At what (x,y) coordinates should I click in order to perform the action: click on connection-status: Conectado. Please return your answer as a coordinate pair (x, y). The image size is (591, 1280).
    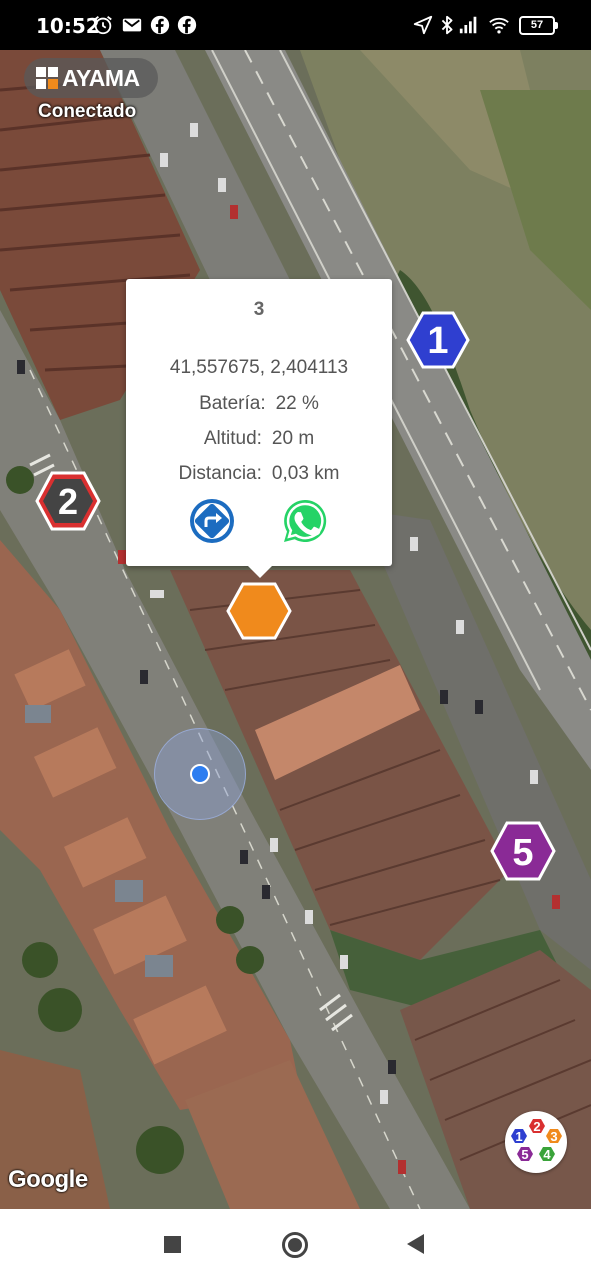
    Looking at the image, I should click on (87, 111).